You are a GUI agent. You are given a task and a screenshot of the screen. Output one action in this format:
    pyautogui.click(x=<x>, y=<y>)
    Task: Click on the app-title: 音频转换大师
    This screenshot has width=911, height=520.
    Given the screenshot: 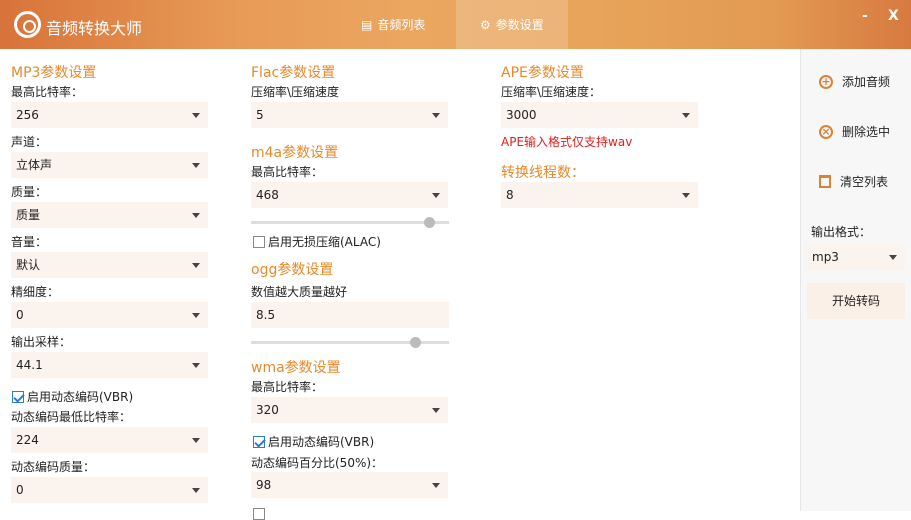 What is the action you would take?
    pyautogui.click(x=94, y=28)
    